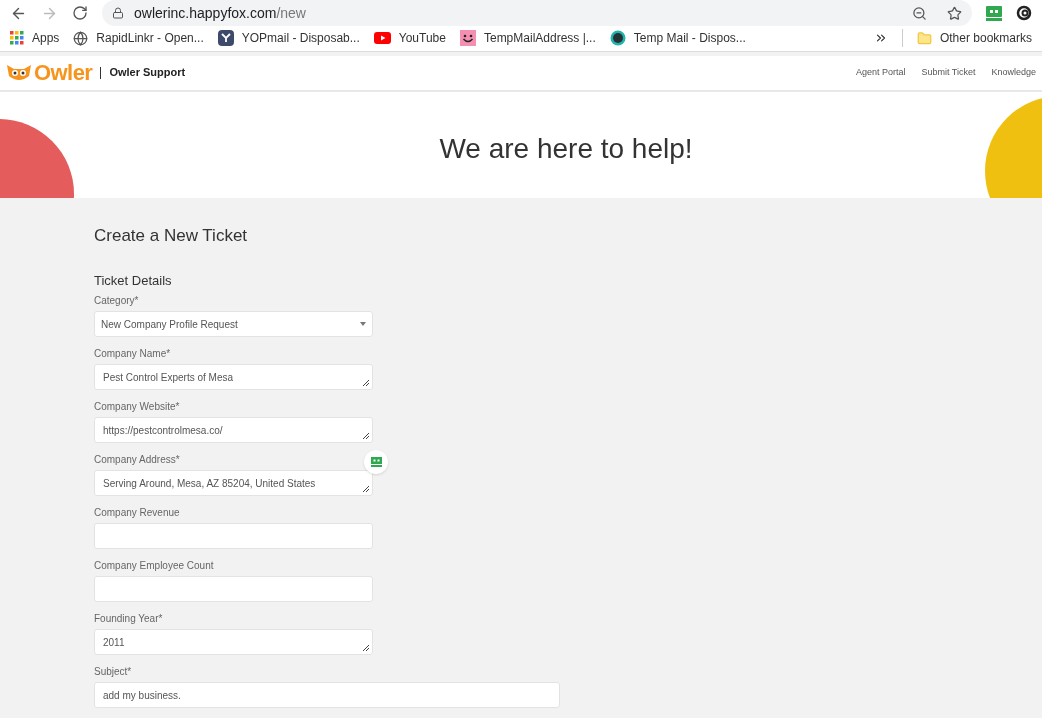 The image size is (1042, 718). What do you see at coordinates (617, 38) in the screenshot?
I see `circle-logo-icon` at bounding box center [617, 38].